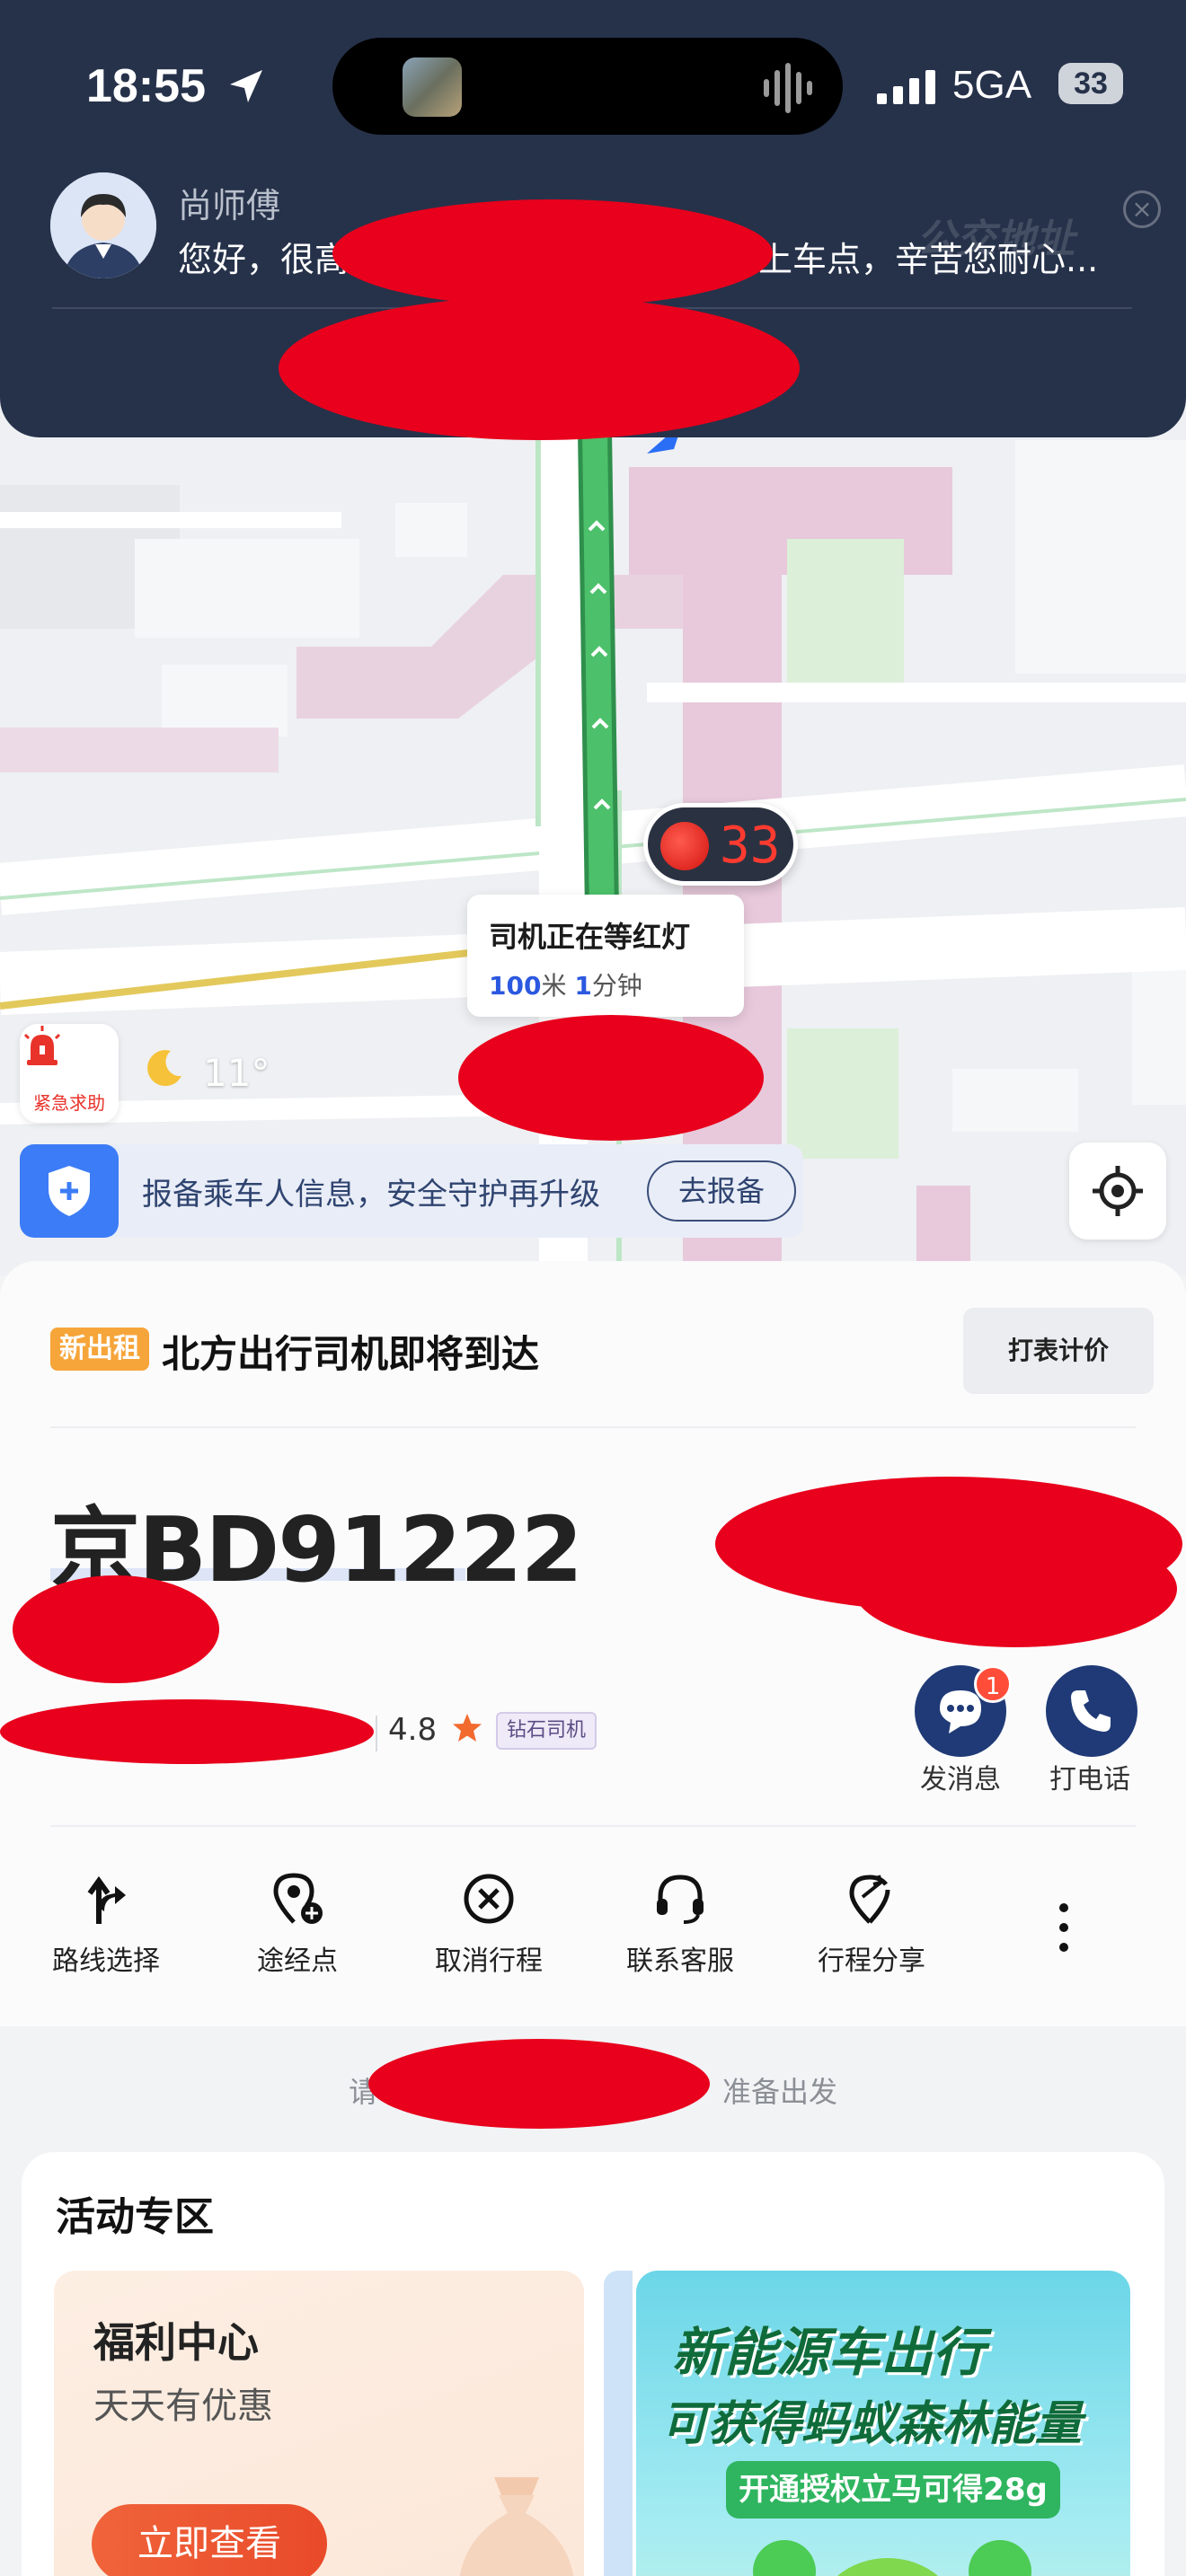  What do you see at coordinates (1142, 209) in the screenshot?
I see `close-icon: ×` at bounding box center [1142, 209].